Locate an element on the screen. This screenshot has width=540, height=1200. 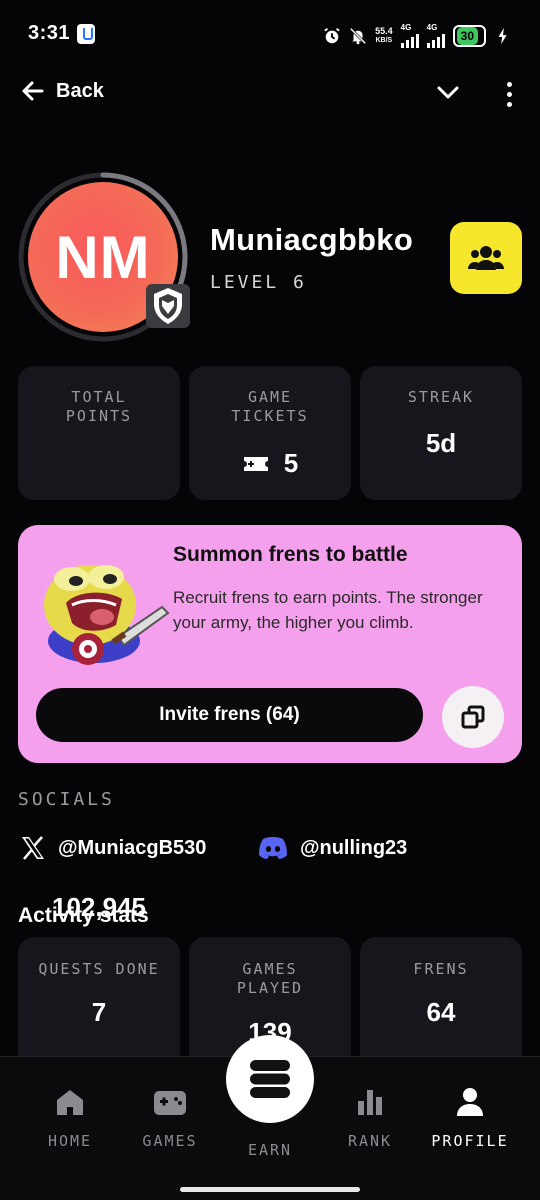
status-bar: 3:31 55.4 KB/S 4G 4G 30 is located at coordinates (270, 34).